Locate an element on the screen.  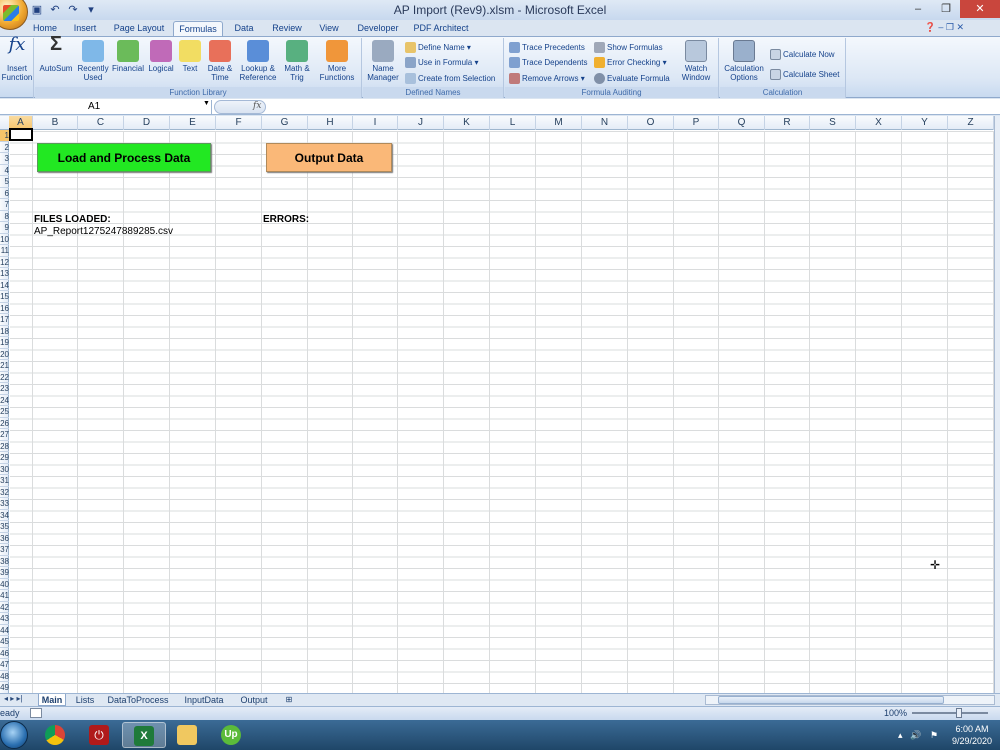
row-header-33: 33 is located at coordinates (4, 504).